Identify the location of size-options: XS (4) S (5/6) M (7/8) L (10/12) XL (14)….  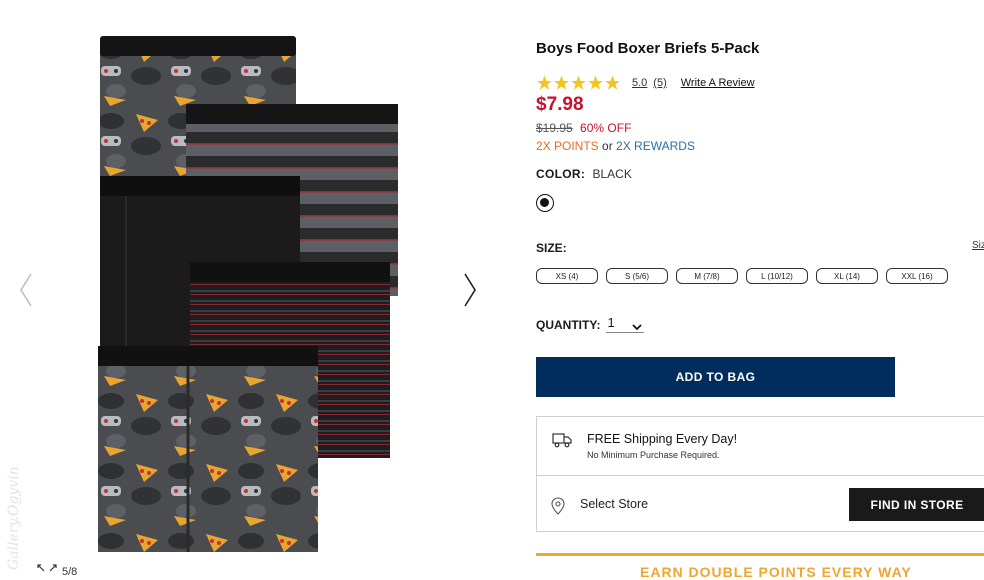
(742, 276).